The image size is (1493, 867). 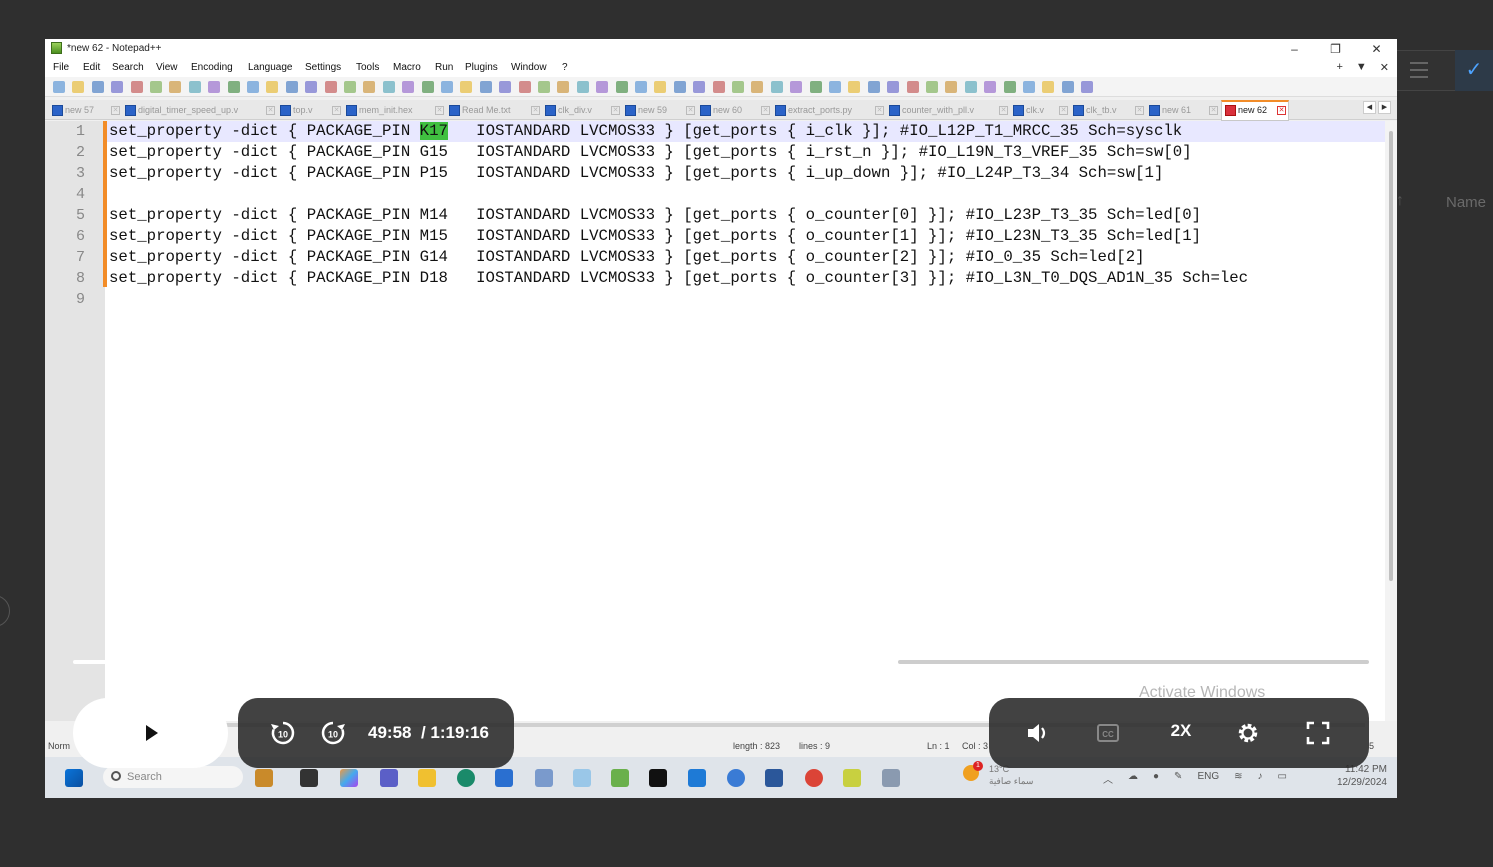 I want to click on close-icon: ✕, so click(x=1376, y=49).